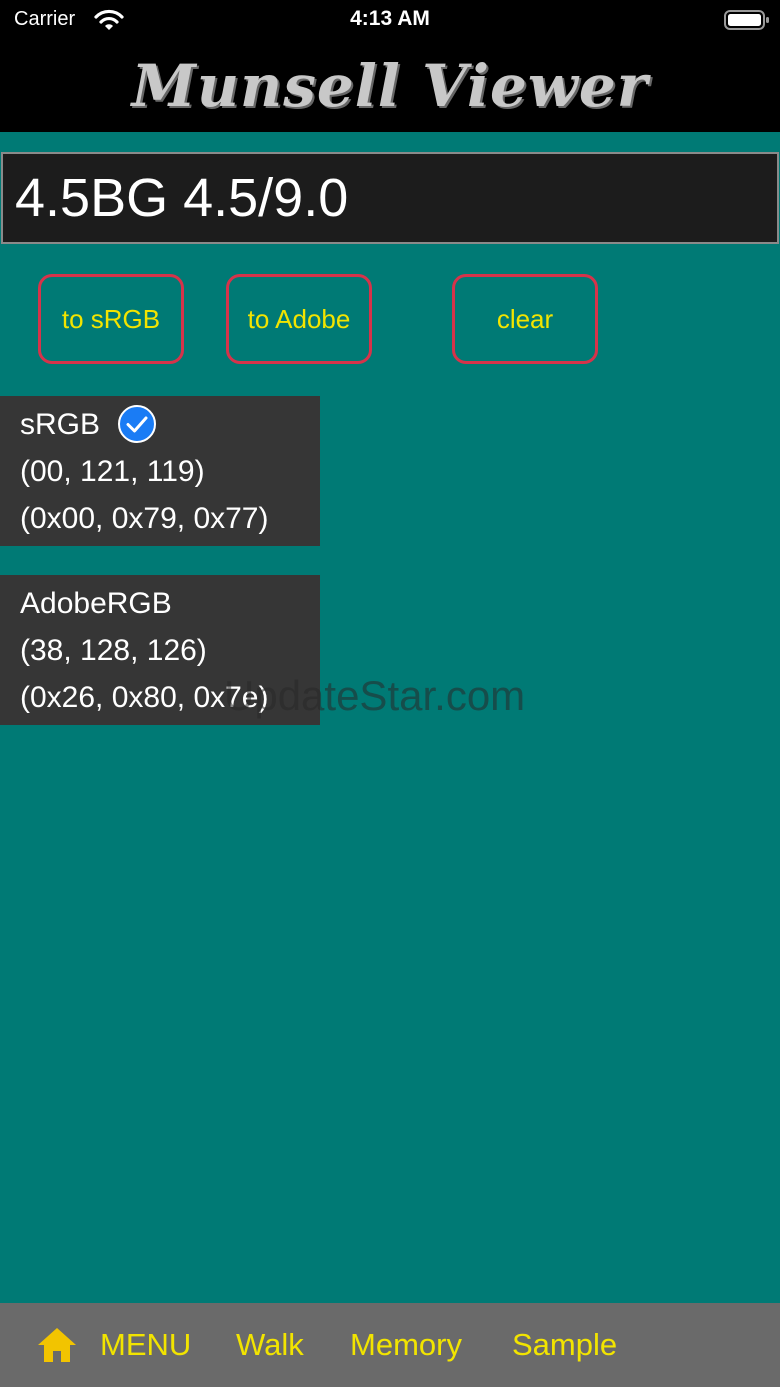 The image size is (780, 1387). What do you see at coordinates (375, 695) in the screenshot?
I see `watermark: UpdateStar.com` at bounding box center [375, 695].